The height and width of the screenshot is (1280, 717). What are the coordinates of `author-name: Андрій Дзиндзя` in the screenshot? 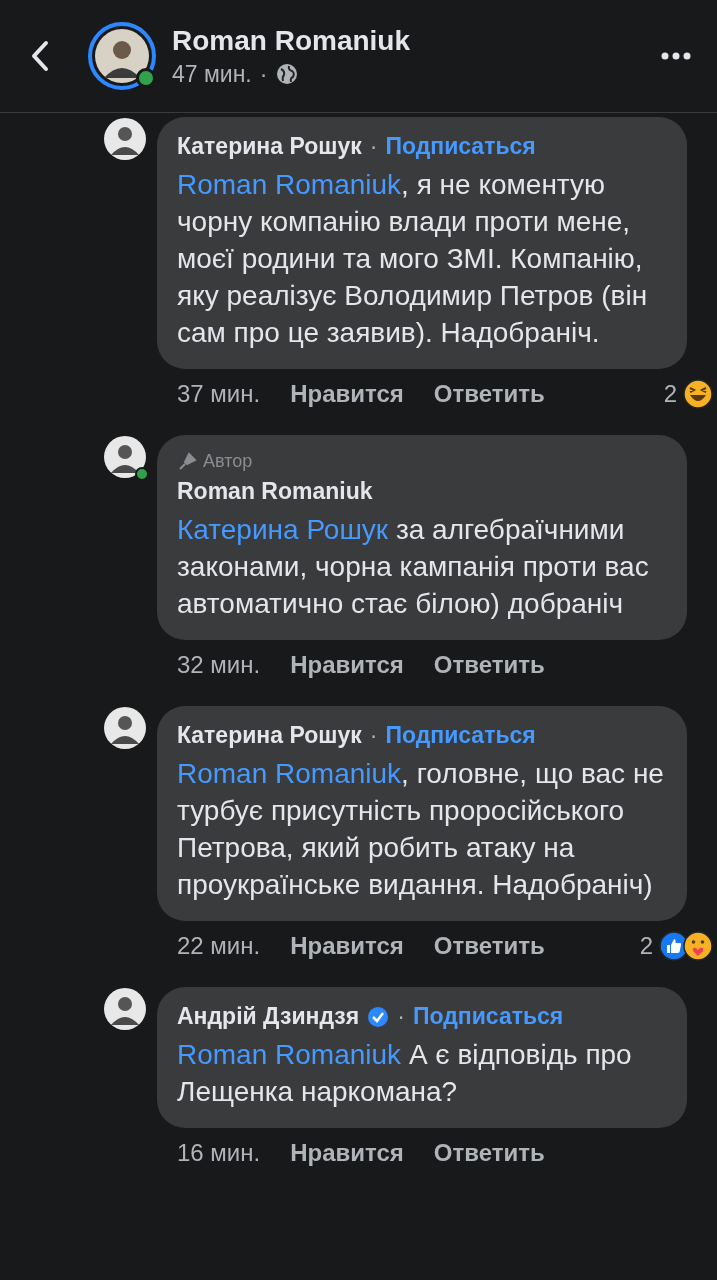 It's located at (268, 1016).